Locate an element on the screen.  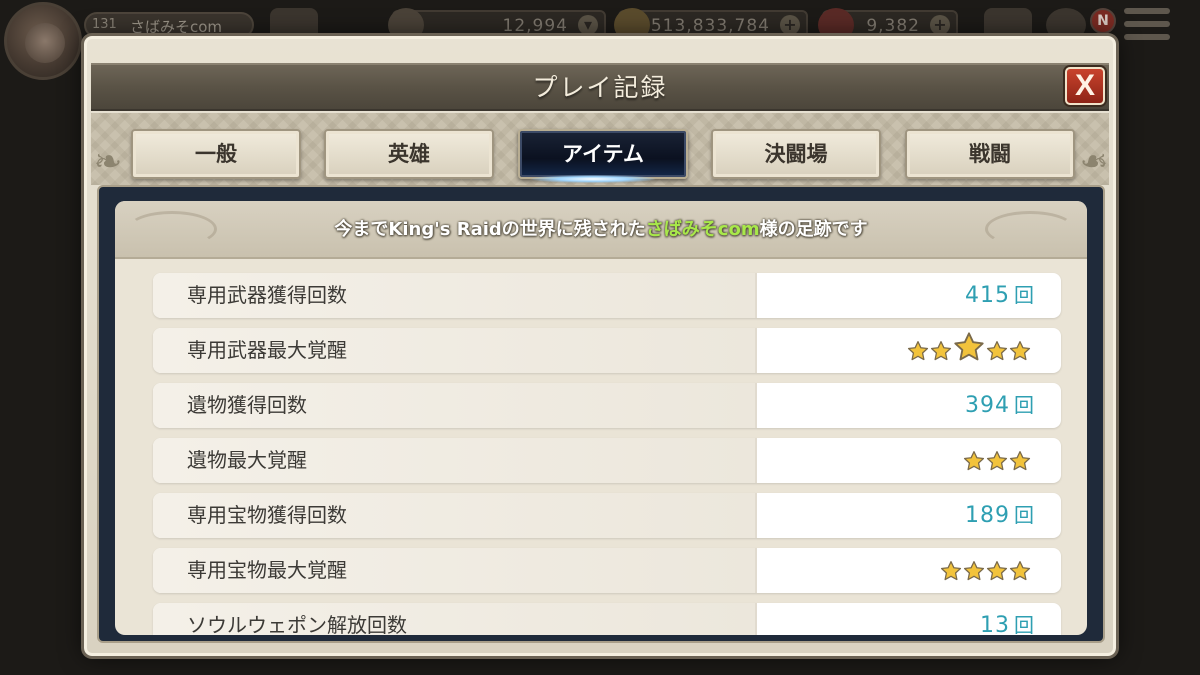
scroll-ornament-right-icon: ❧ is located at coordinates (1094, 162).